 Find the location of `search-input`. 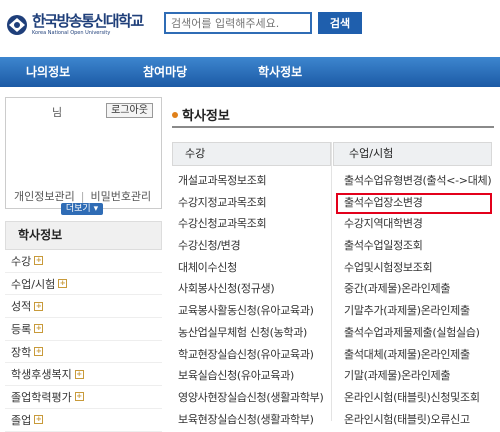

search-input is located at coordinates (238, 23).